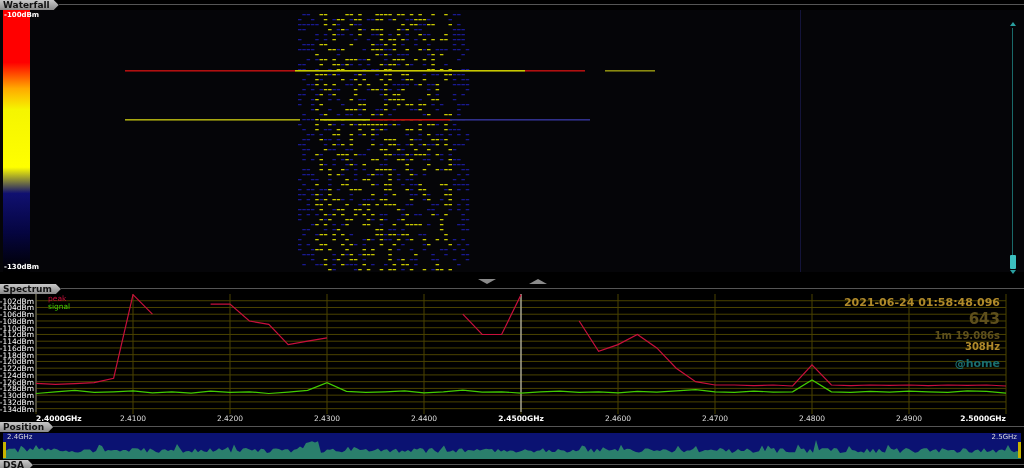 This screenshot has width=1024, height=468. Describe the element at coordinates (29, 5) in the screenshot. I see `section-tab: Waterfall` at that location.